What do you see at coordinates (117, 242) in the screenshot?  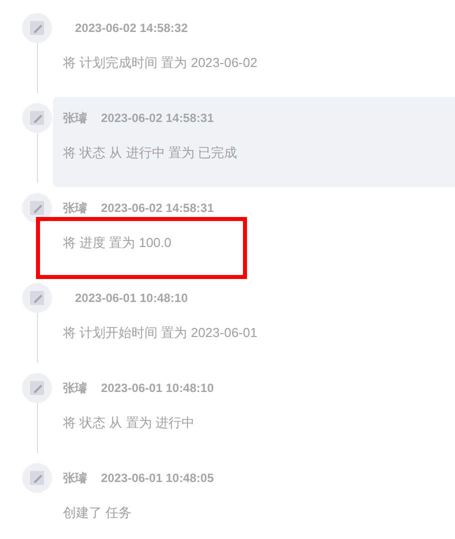 I see `activity-text: 将 进度 置为 100.0` at bounding box center [117, 242].